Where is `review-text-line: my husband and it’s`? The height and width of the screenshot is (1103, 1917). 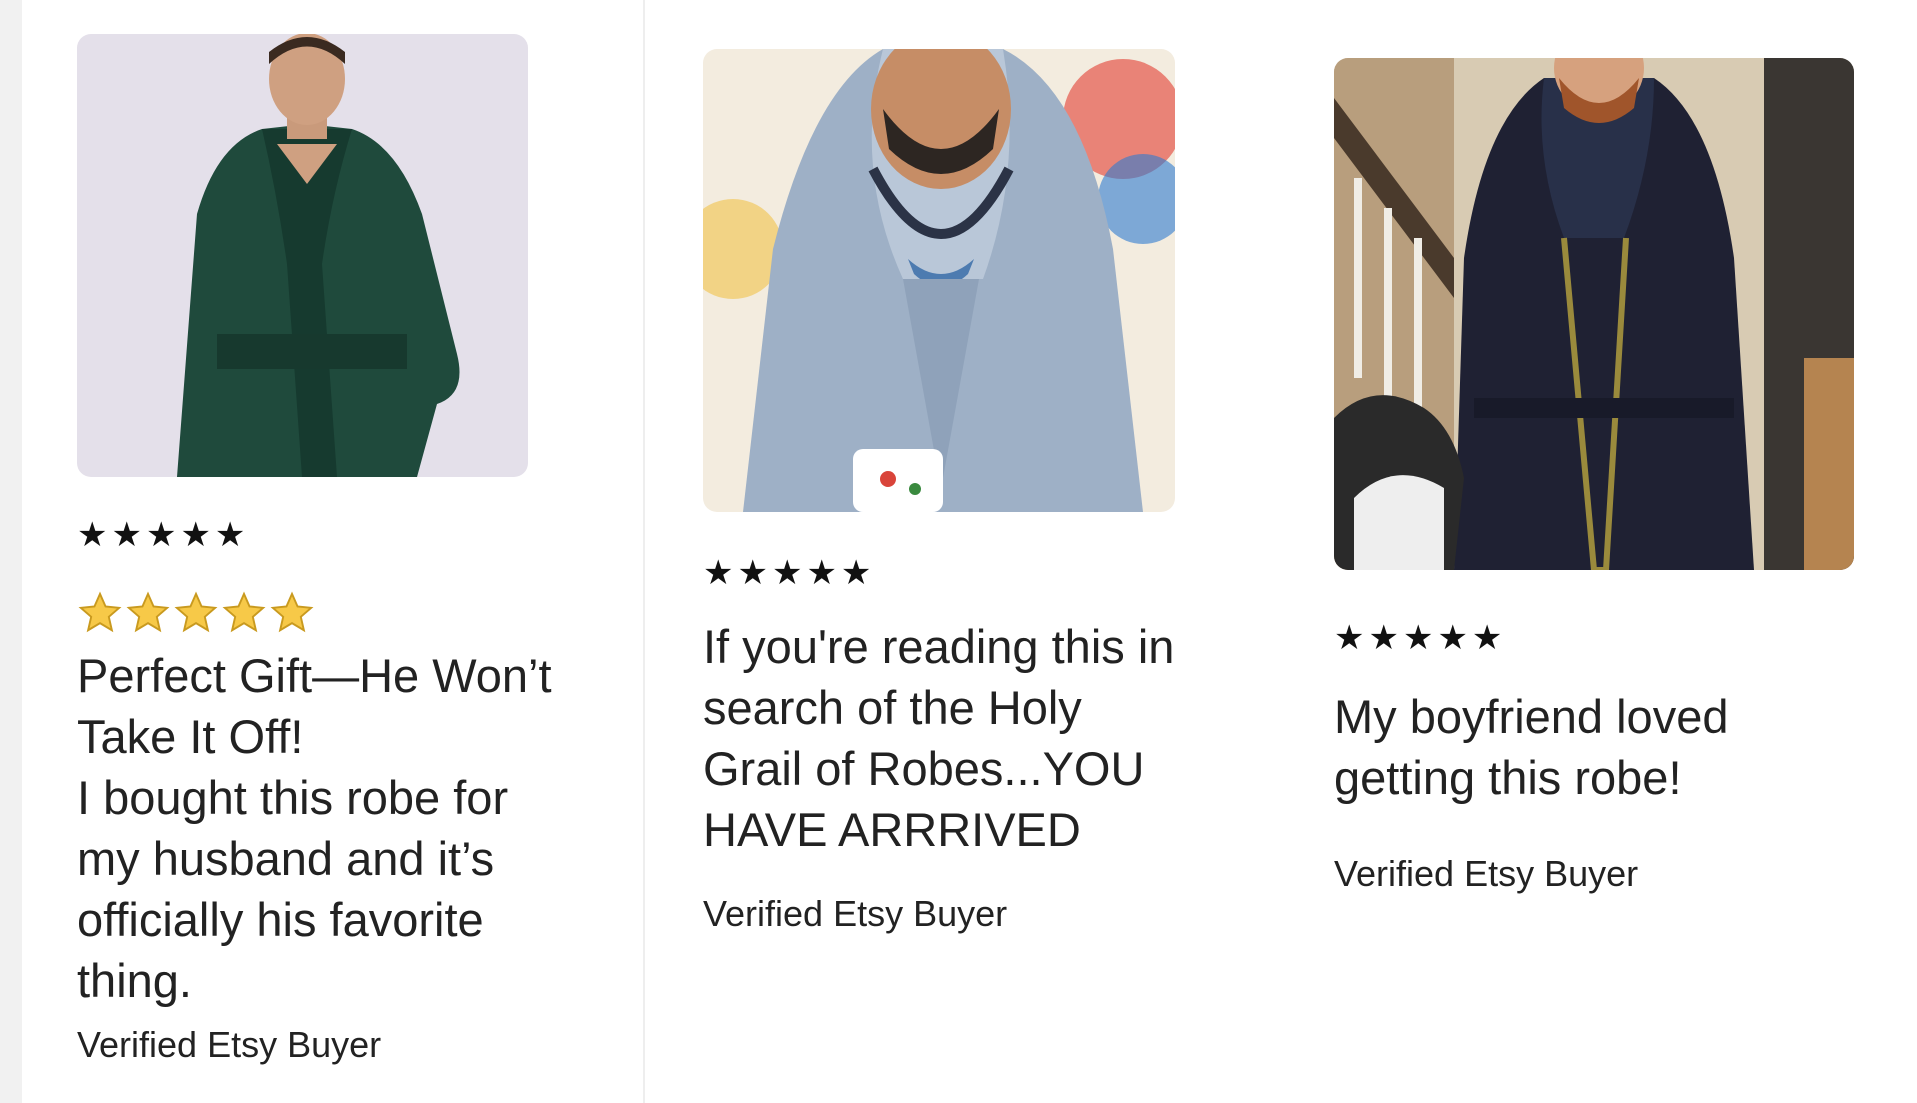
review-text-line: my husband and it’s is located at coordinates (286, 858).